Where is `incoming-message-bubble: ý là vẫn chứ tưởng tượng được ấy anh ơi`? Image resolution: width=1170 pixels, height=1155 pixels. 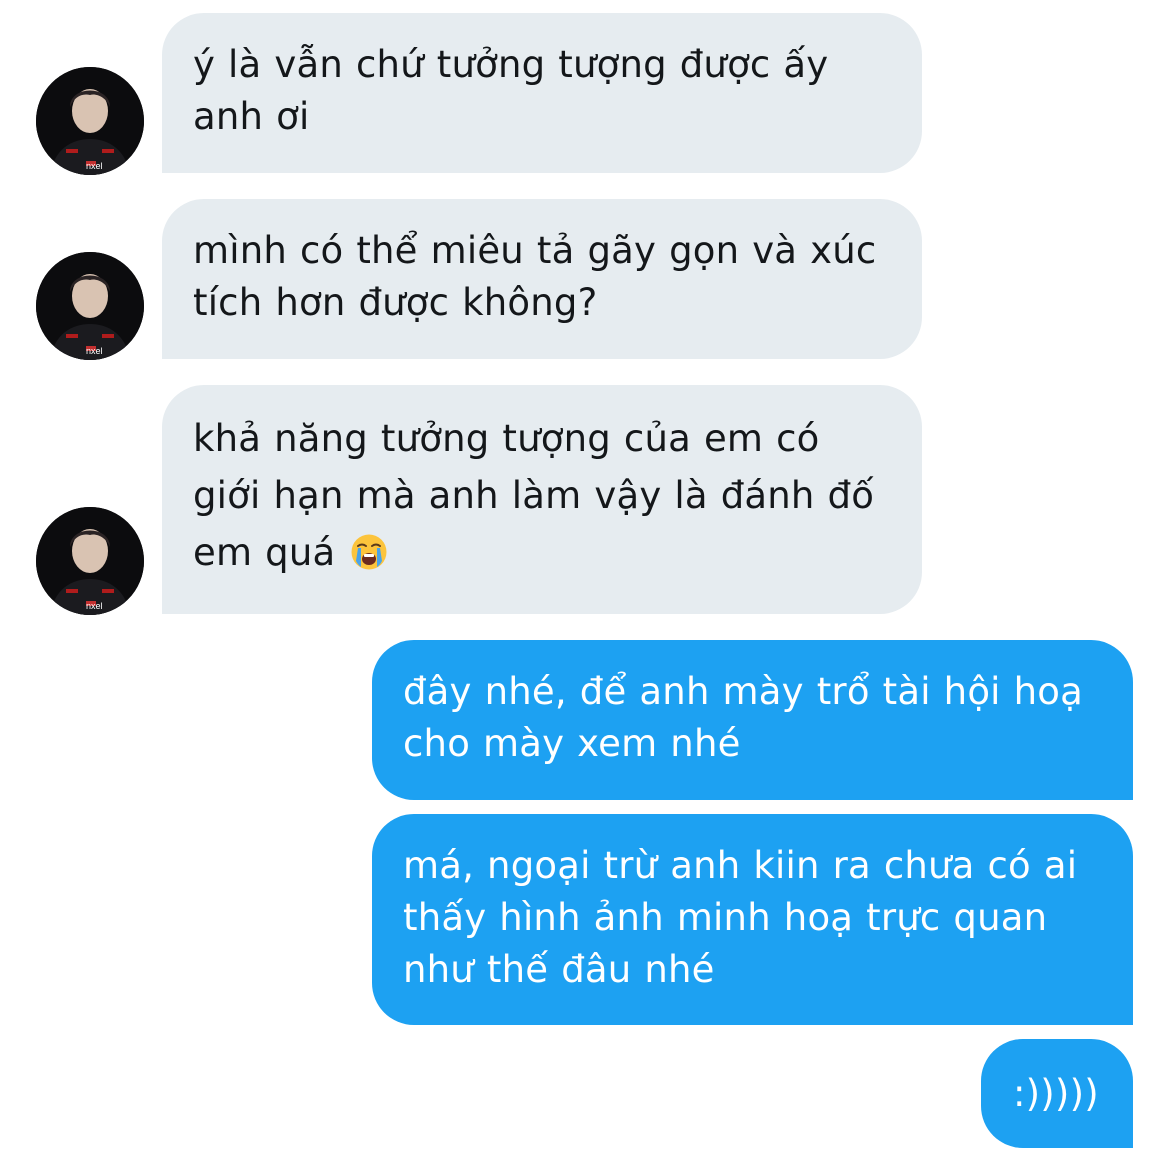
incoming-message-bubble: ý là vẫn chứ tưởng tượng được ấy anh ơi is located at coordinates (542, 93).